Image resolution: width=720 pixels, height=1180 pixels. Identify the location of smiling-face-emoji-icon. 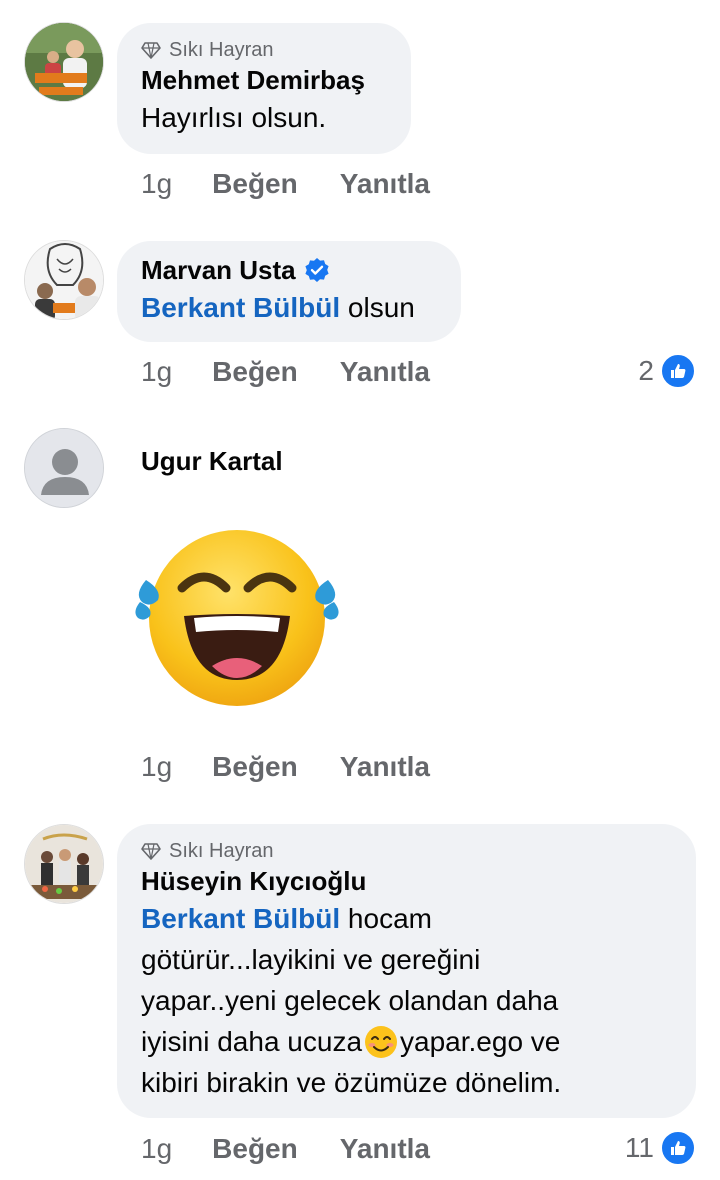
(381, 1041).